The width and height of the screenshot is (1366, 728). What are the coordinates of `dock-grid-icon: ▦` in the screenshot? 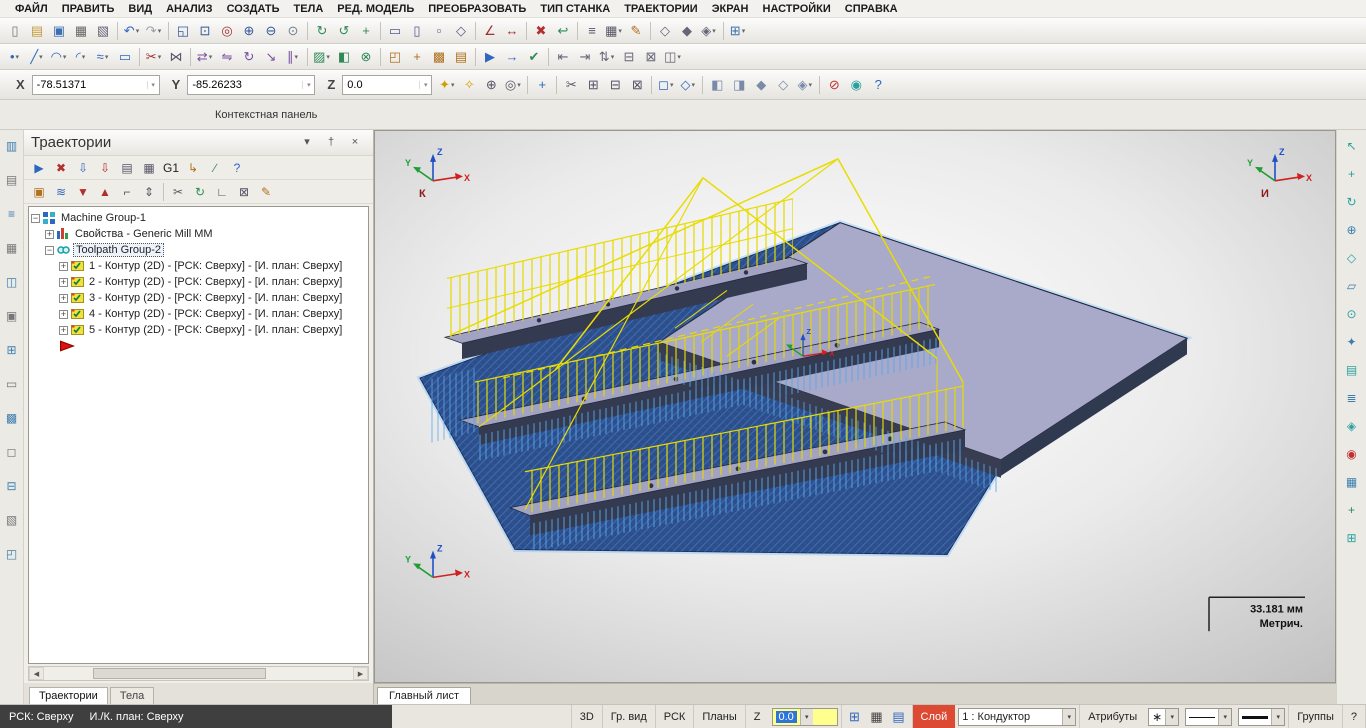 It's located at (12, 248).